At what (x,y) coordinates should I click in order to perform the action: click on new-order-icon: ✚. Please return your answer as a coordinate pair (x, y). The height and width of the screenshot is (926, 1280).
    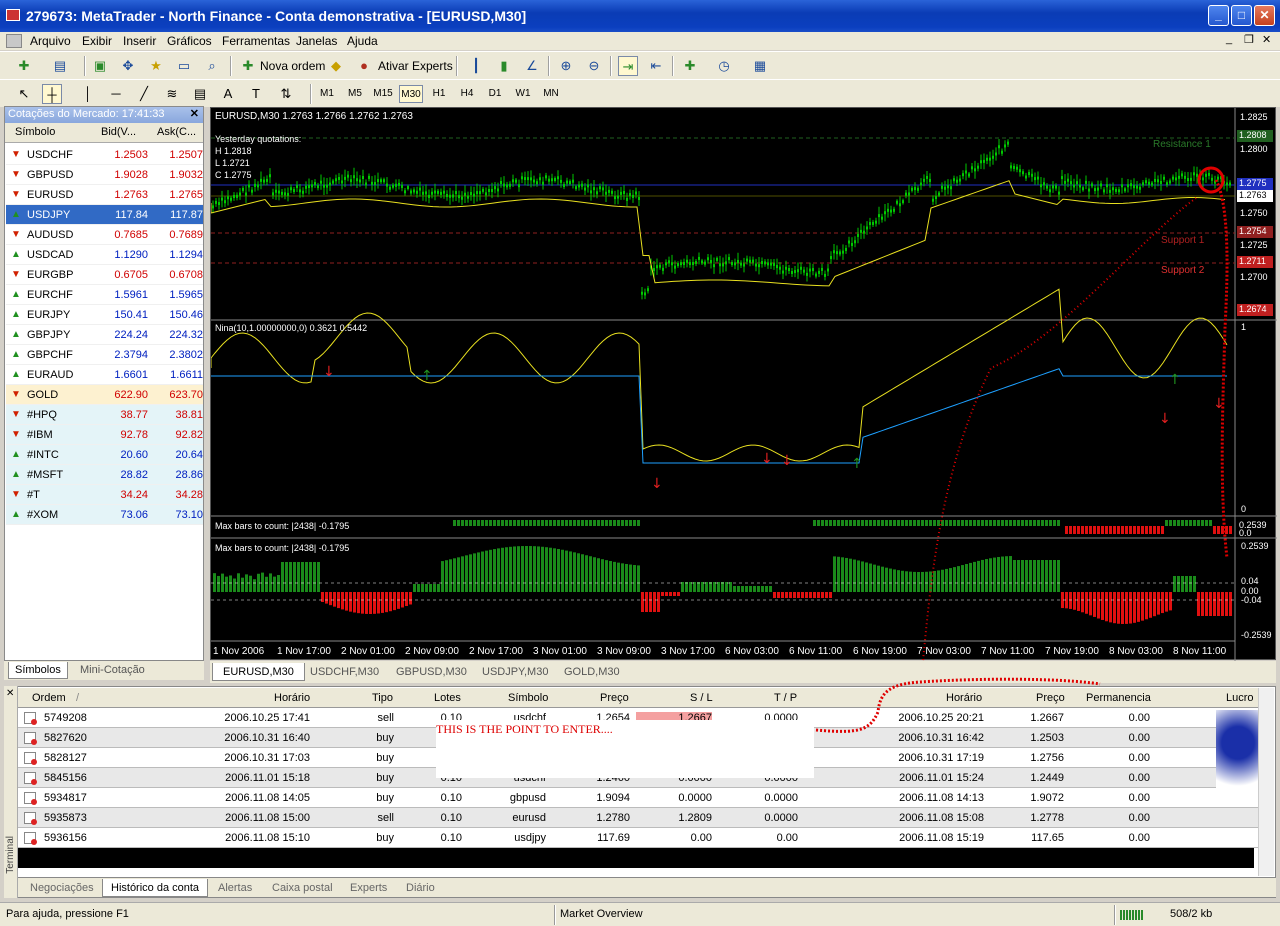
    Looking at the image, I should click on (248, 66).